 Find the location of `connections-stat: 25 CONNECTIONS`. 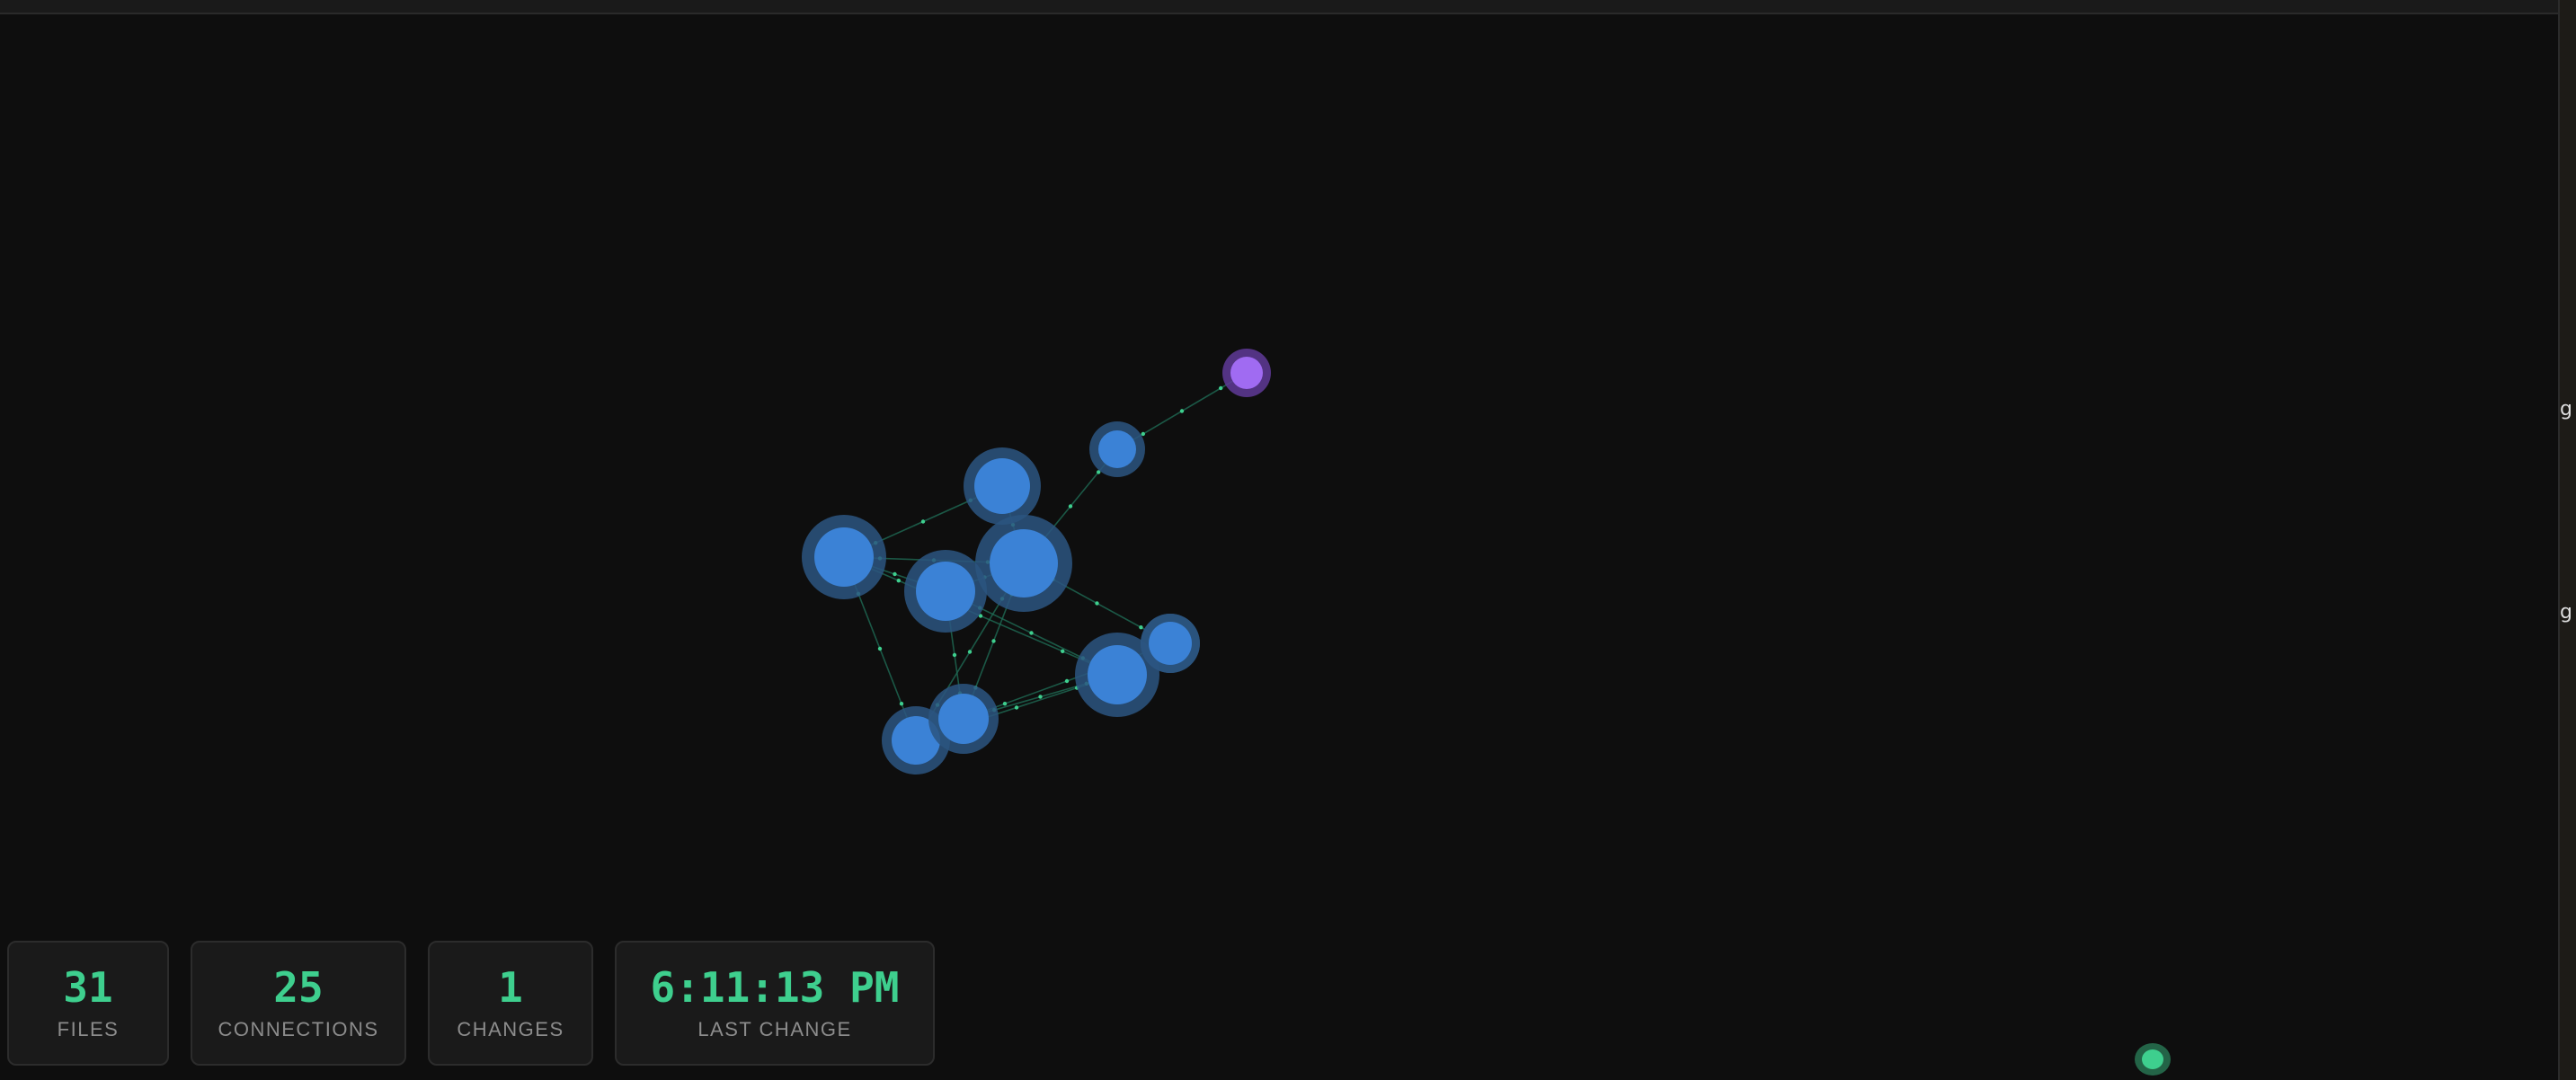

connections-stat: 25 CONNECTIONS is located at coordinates (298, 1003).